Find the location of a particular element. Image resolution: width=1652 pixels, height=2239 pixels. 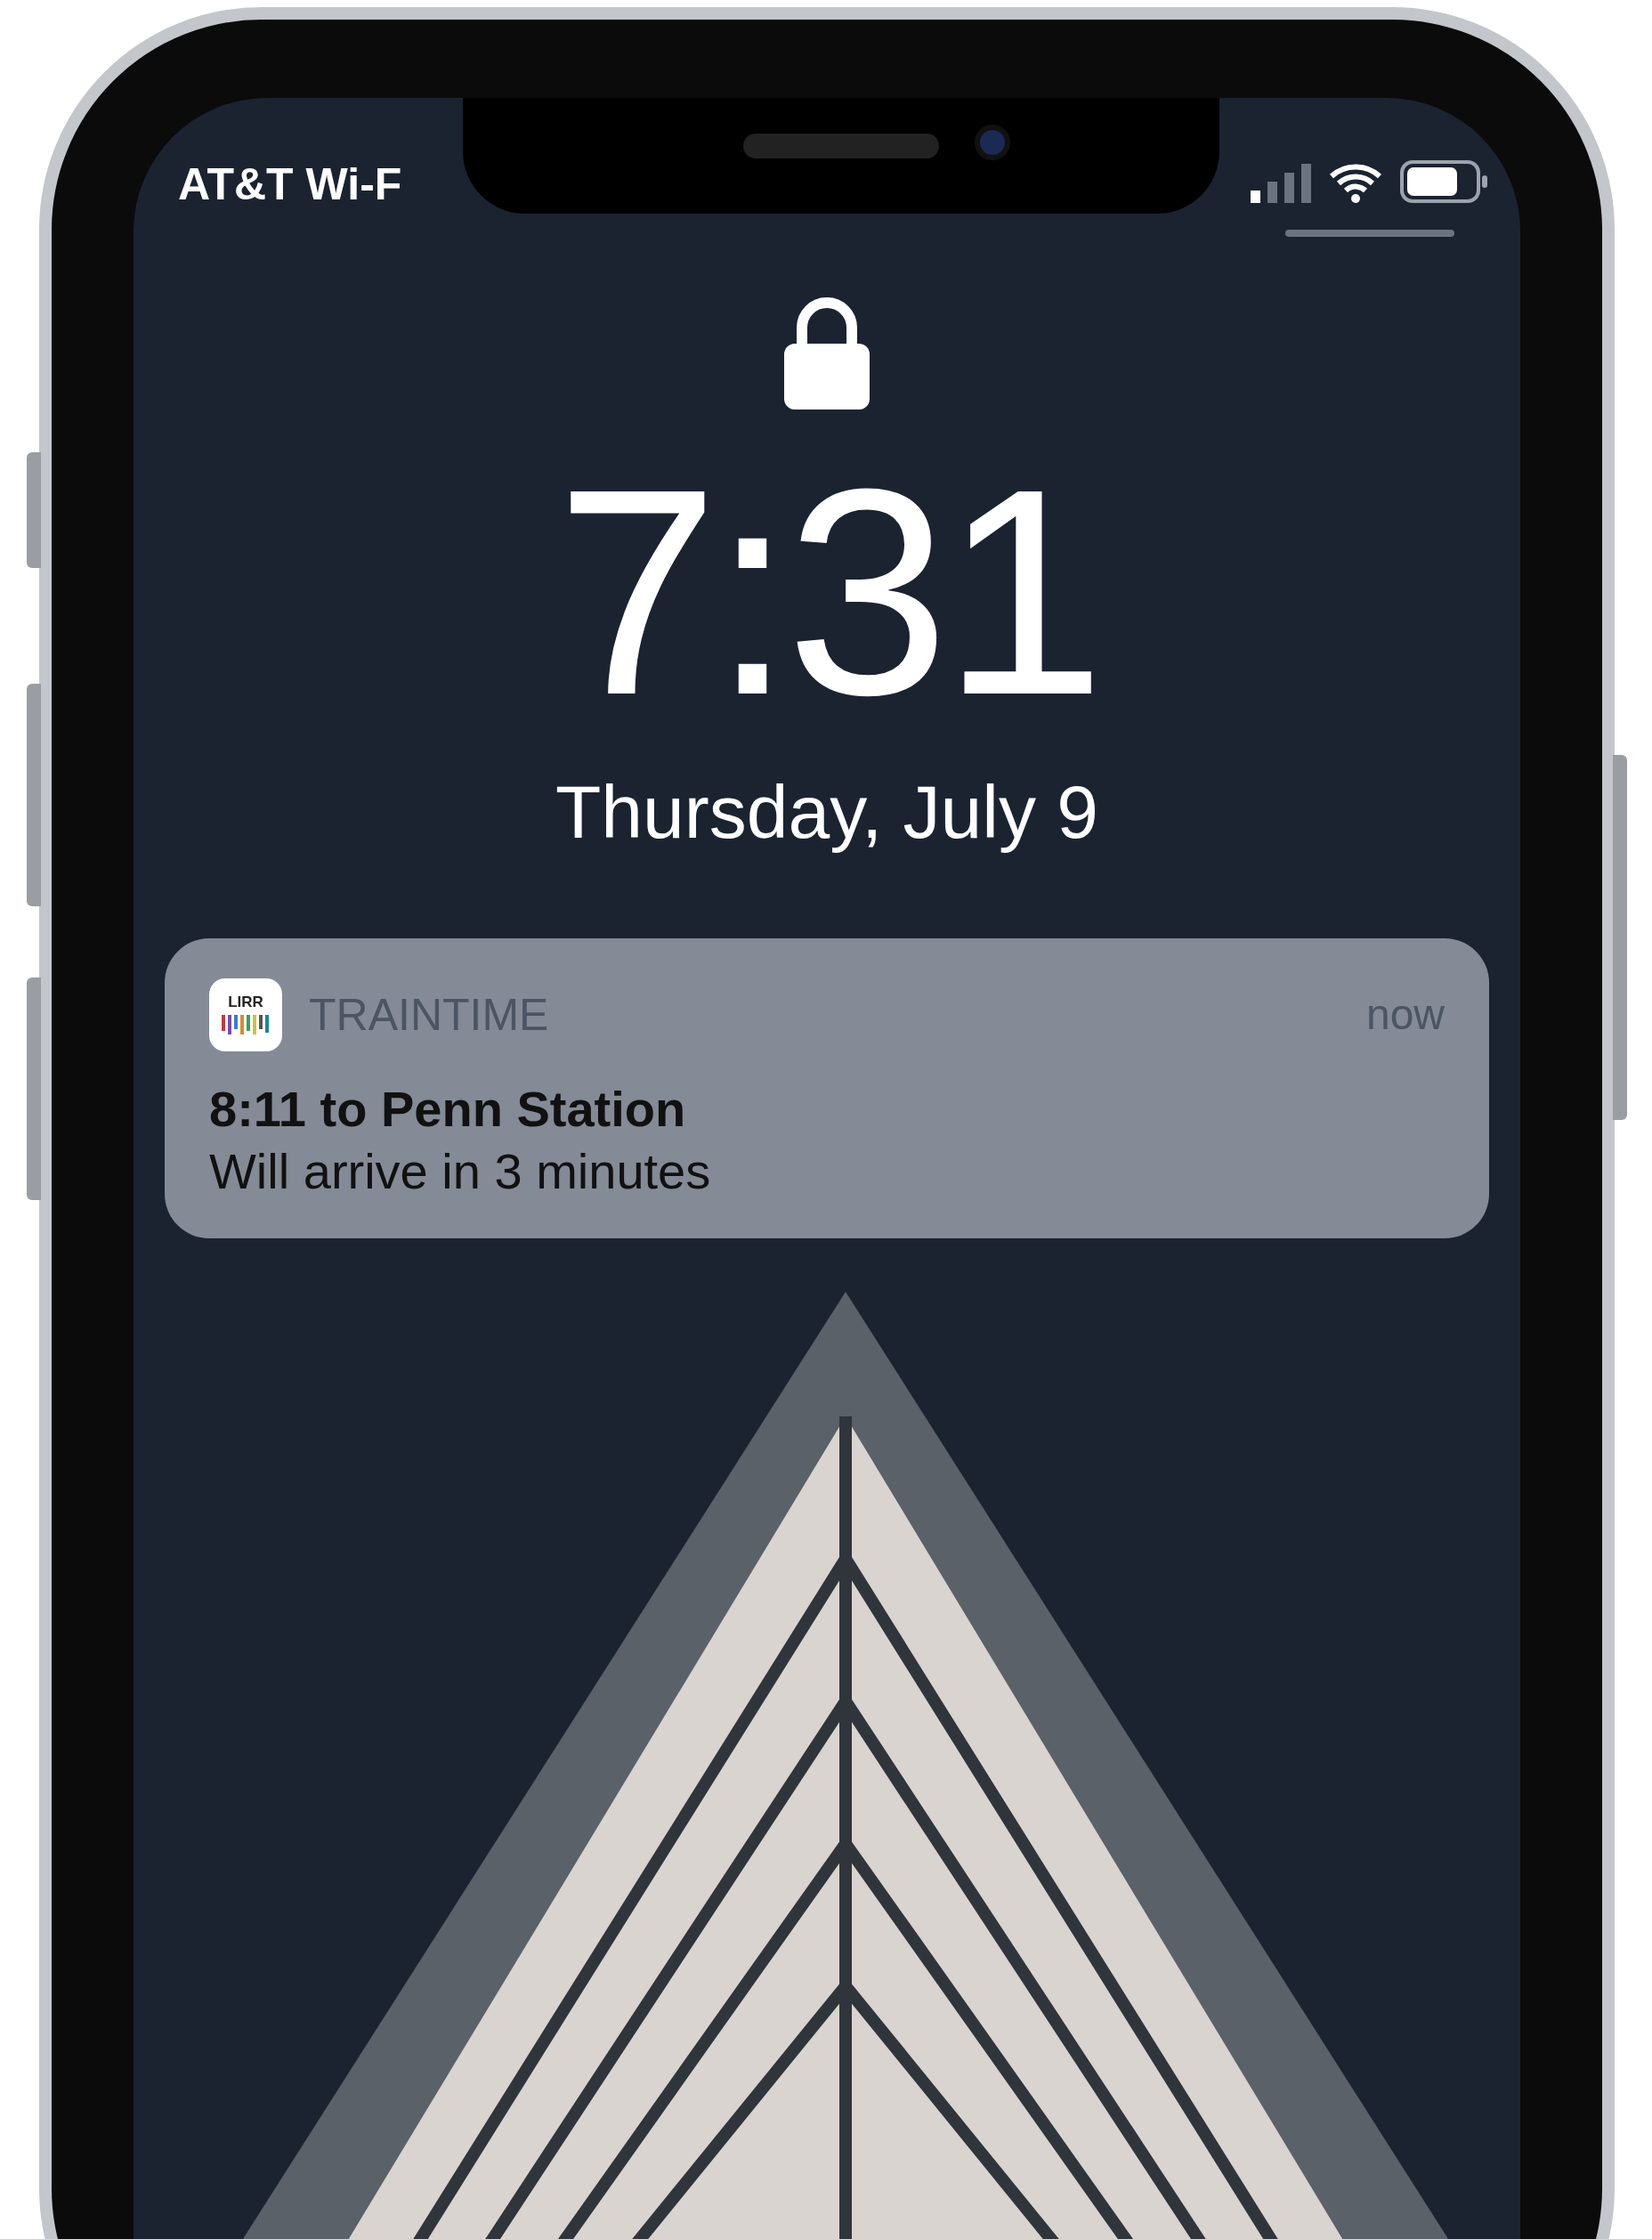

notification-card: LIRR TRAINTIME now 8:11 to Penn Station Will arrive in 3 minutes is located at coordinates (827, 1088).